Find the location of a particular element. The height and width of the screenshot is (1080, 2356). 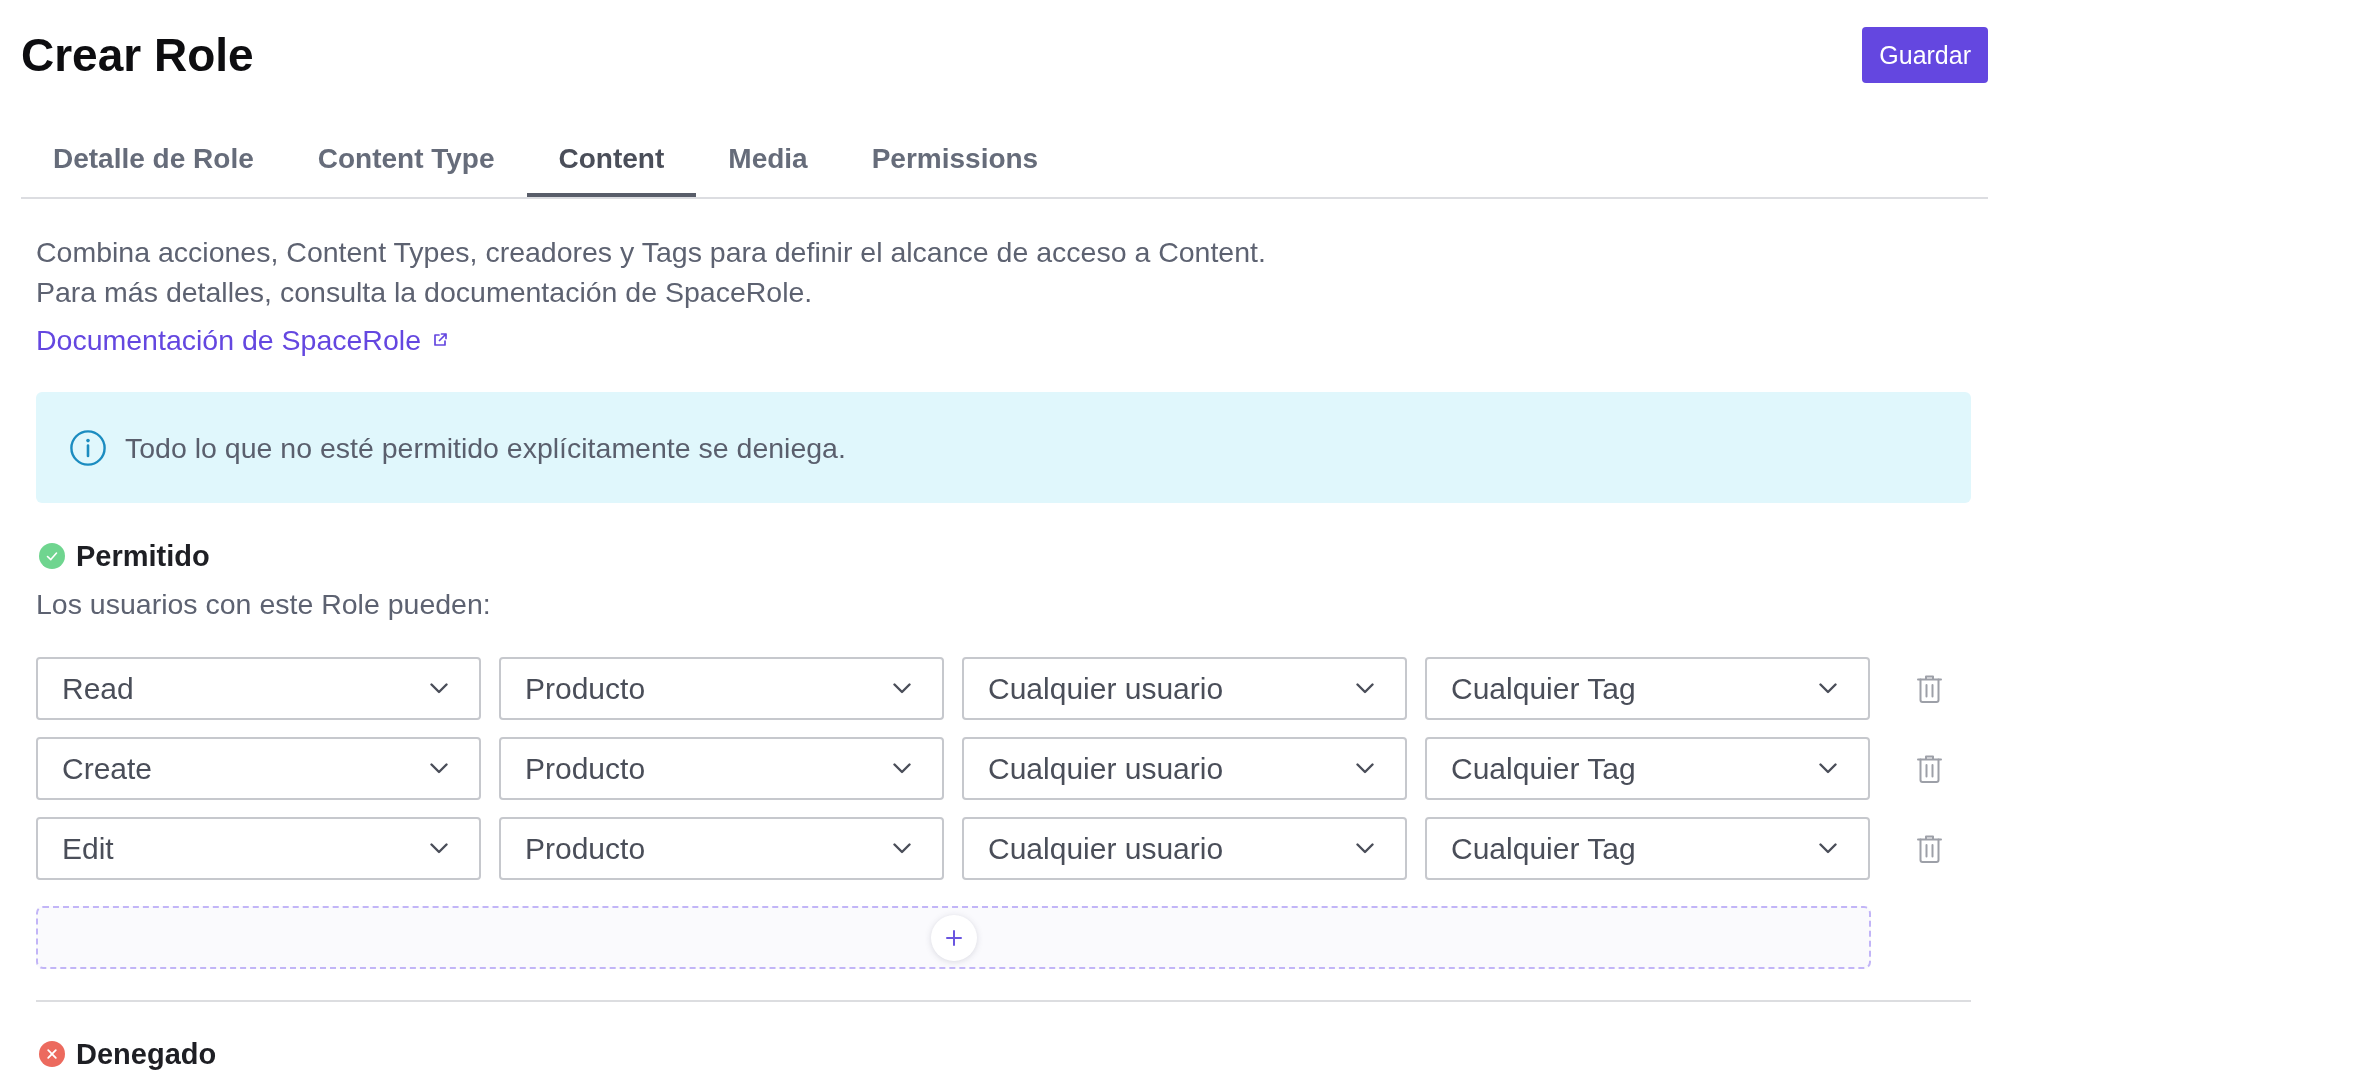

action-dropdown: Read is located at coordinates (258, 688).